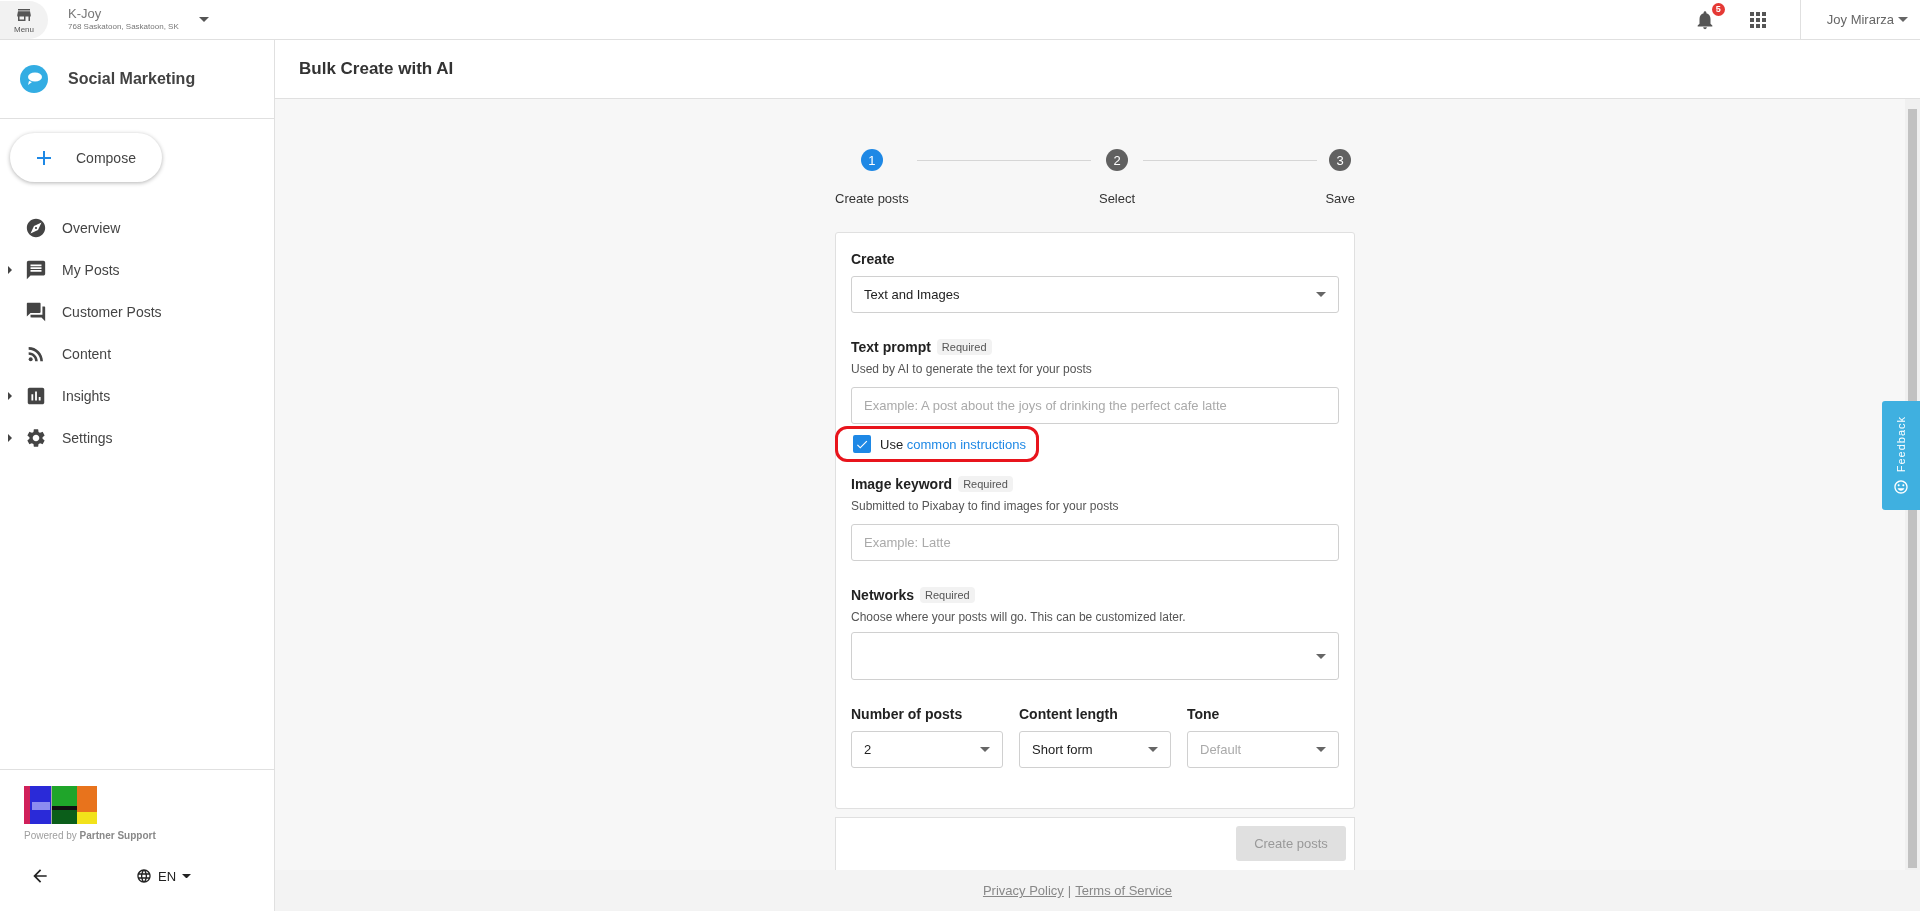 Image resolution: width=1920 pixels, height=911 pixels. What do you see at coordinates (34, 79) in the screenshot?
I see `chat-bubbles-logo-icon` at bounding box center [34, 79].